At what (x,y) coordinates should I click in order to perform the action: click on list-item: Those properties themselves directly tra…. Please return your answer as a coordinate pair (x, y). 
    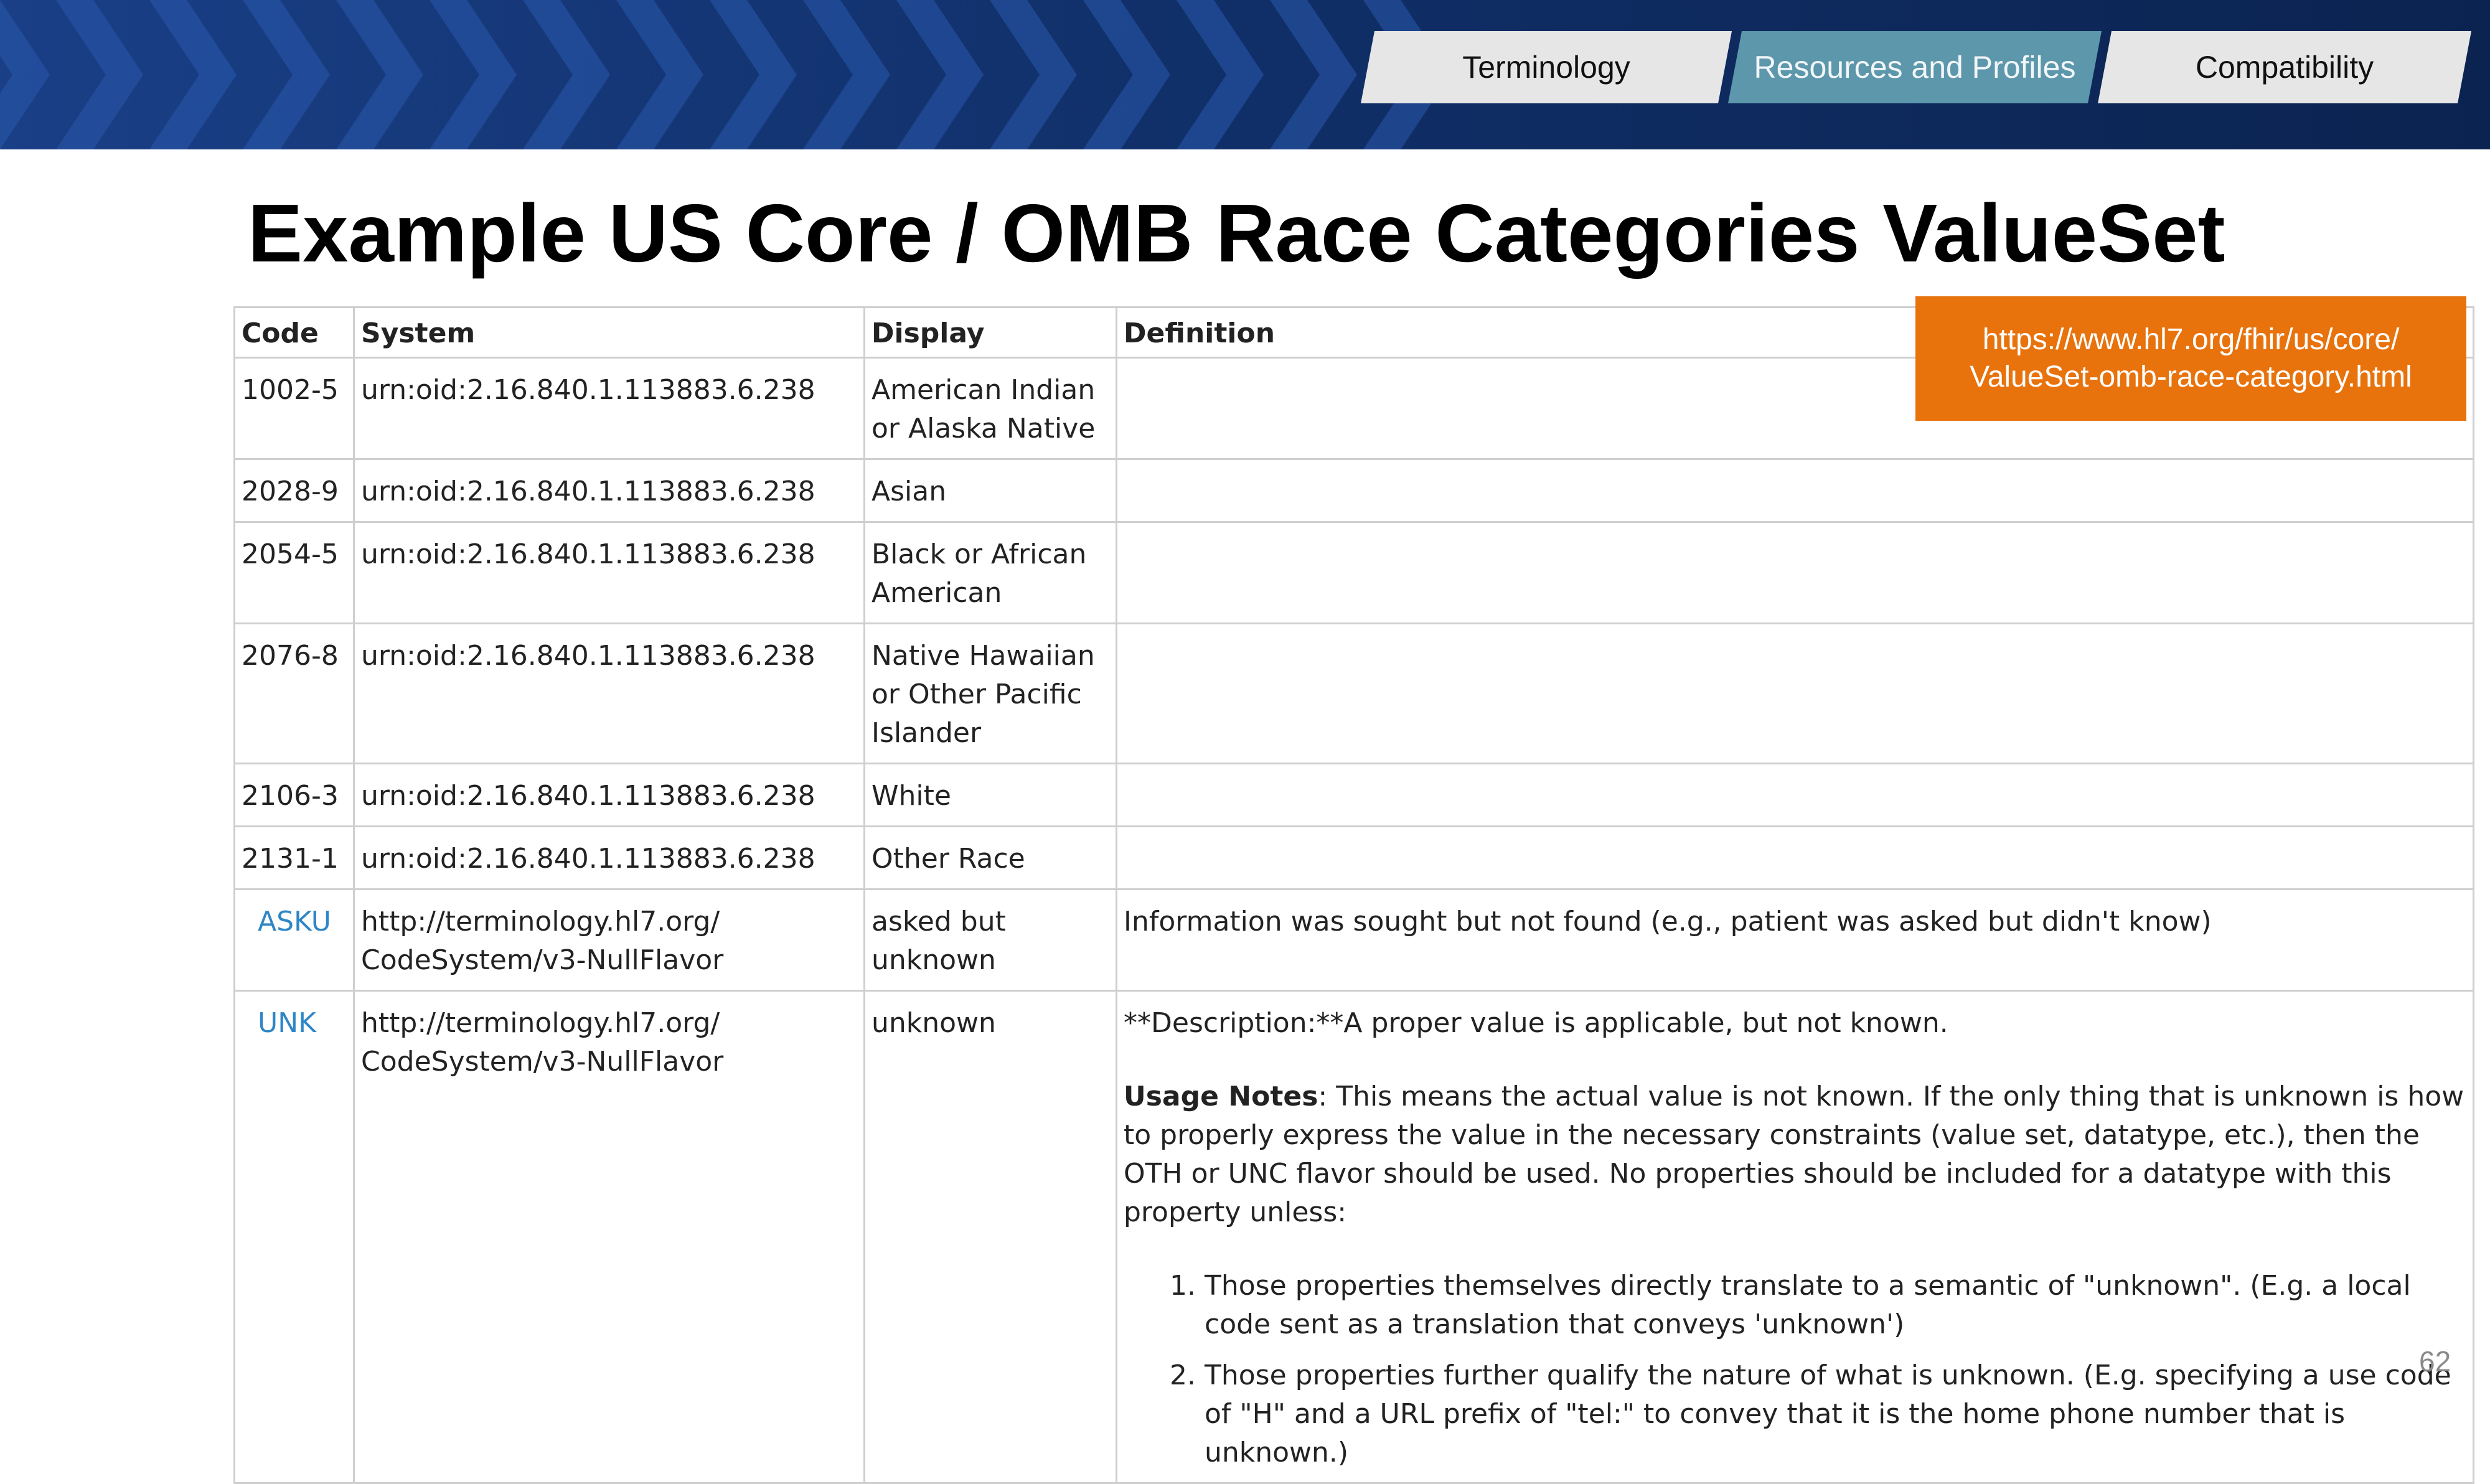
    Looking at the image, I should click on (1835, 1305).